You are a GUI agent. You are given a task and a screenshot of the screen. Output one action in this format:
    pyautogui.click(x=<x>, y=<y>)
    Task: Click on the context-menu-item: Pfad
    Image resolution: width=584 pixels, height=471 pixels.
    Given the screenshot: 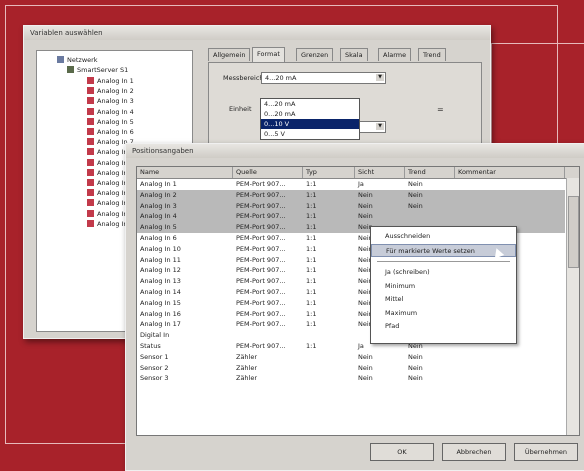 What is the action you would take?
    pyautogui.click(x=443, y=326)
    